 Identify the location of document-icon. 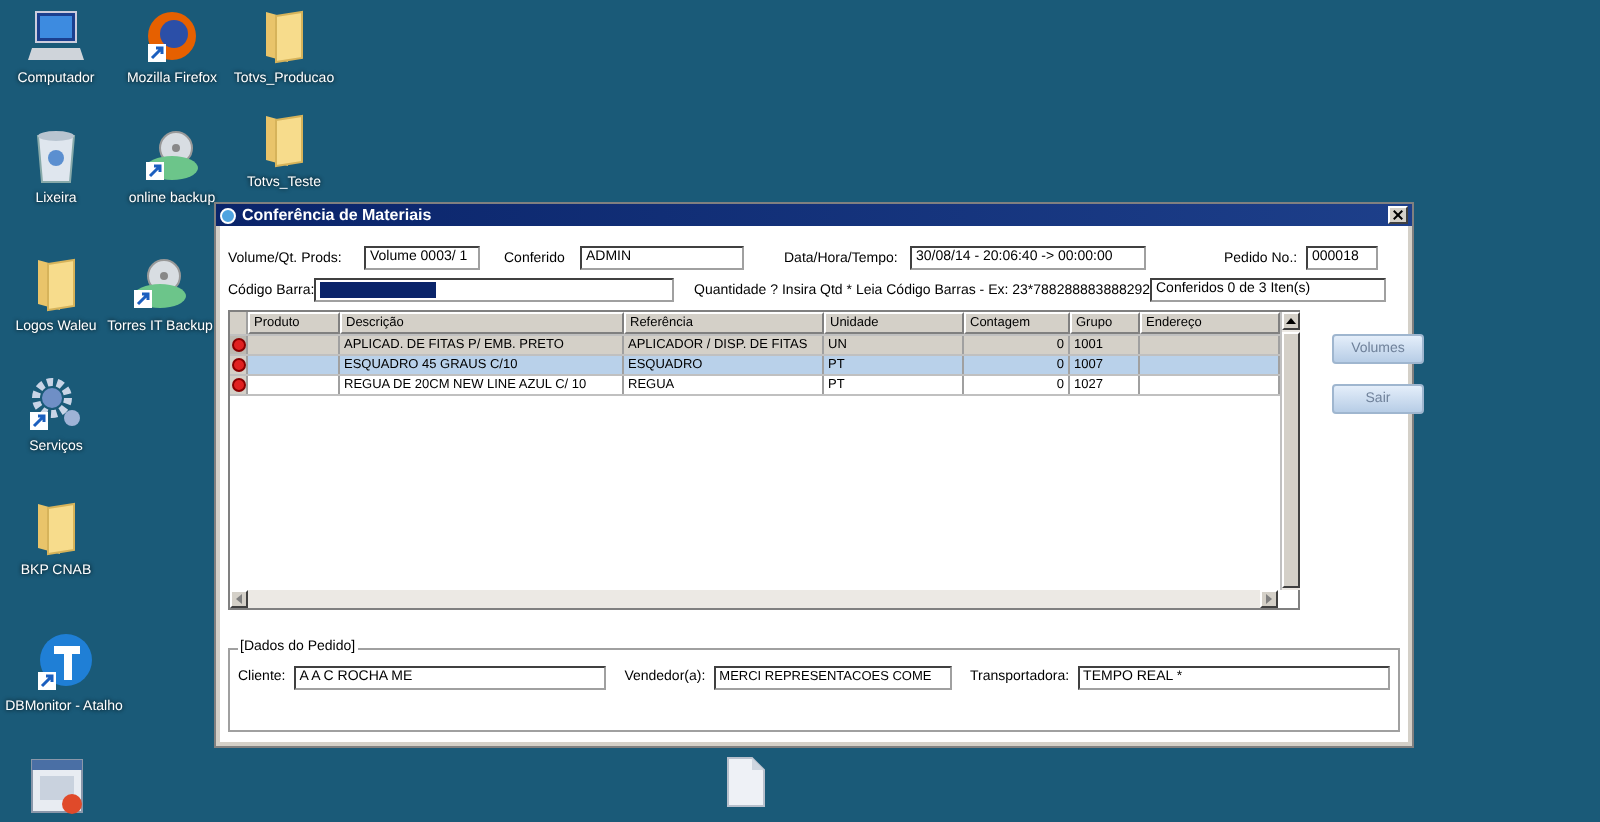
(746, 782).